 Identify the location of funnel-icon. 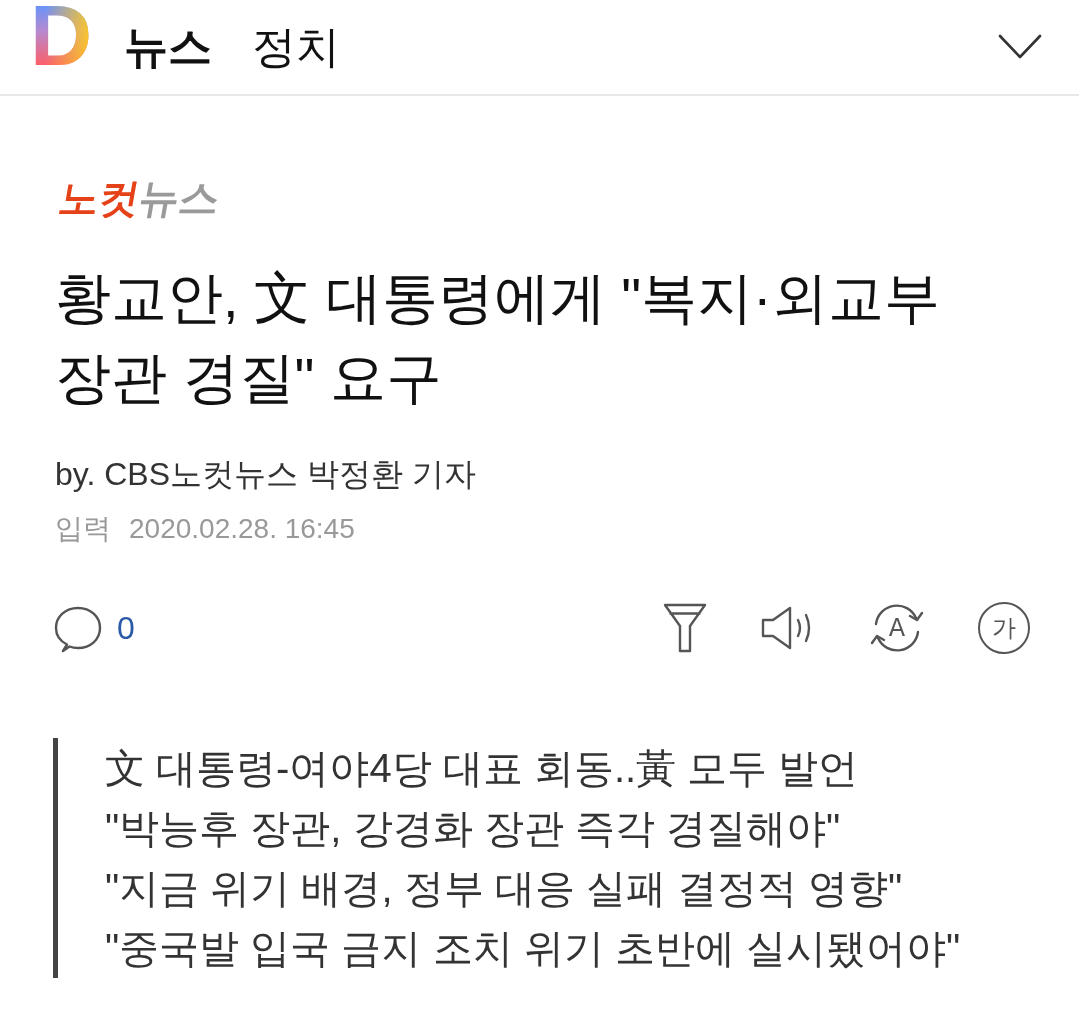
(685, 628).